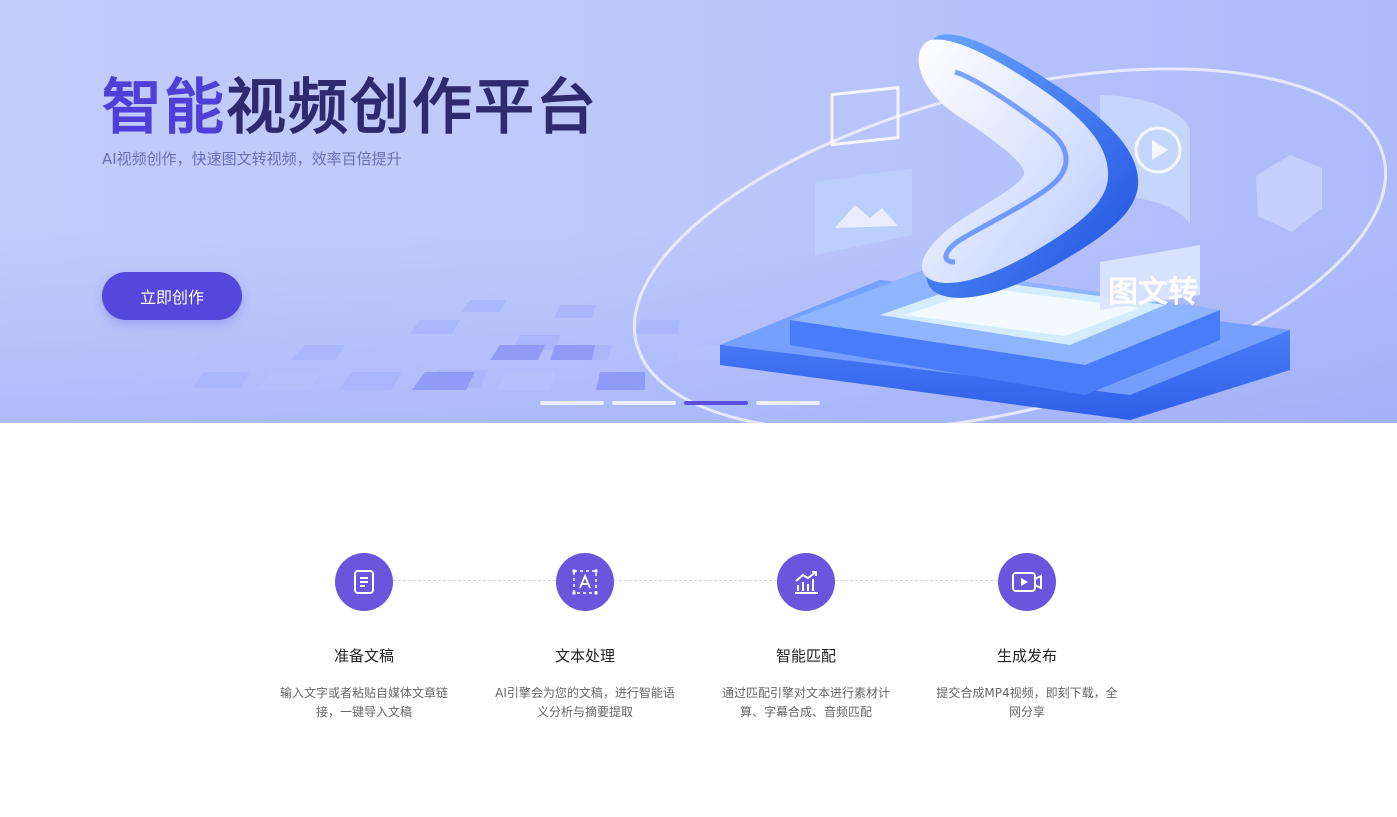  What do you see at coordinates (1027, 702) in the screenshot?
I see `step-desc: 提交合成MP4视频，即刻下载，全网分享` at bounding box center [1027, 702].